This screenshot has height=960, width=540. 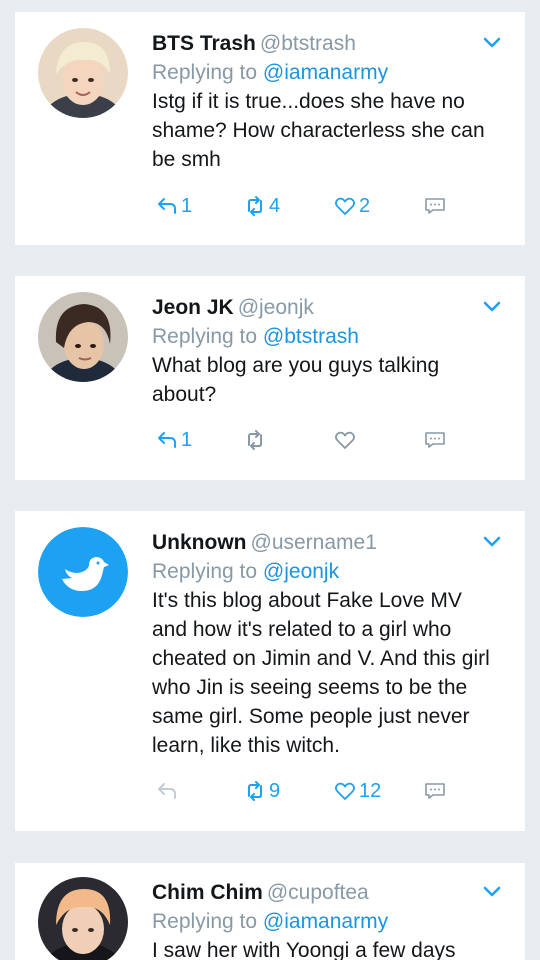 I want to click on user-handle: @username1, so click(x=314, y=542).